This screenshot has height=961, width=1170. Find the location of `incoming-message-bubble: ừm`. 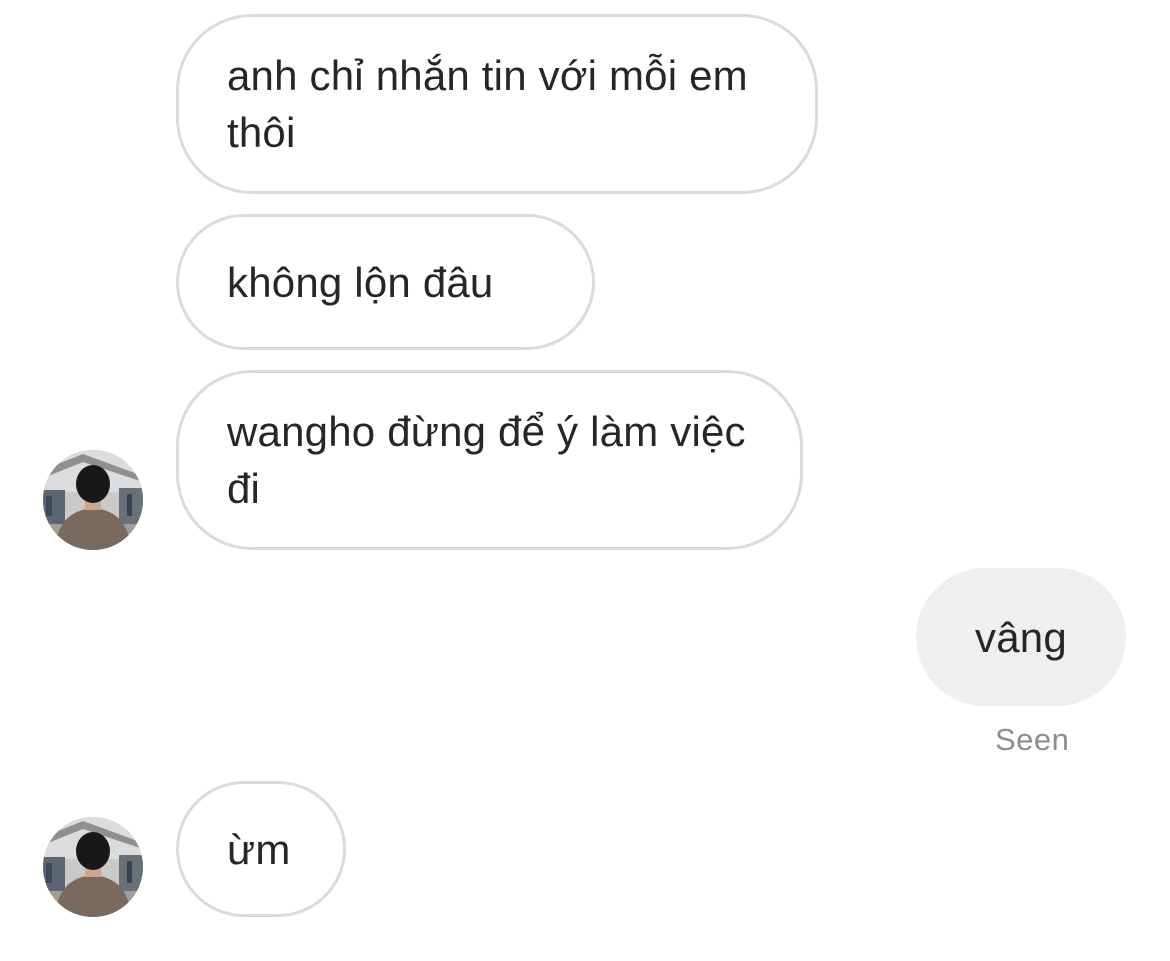

incoming-message-bubble: ừm is located at coordinates (261, 849).